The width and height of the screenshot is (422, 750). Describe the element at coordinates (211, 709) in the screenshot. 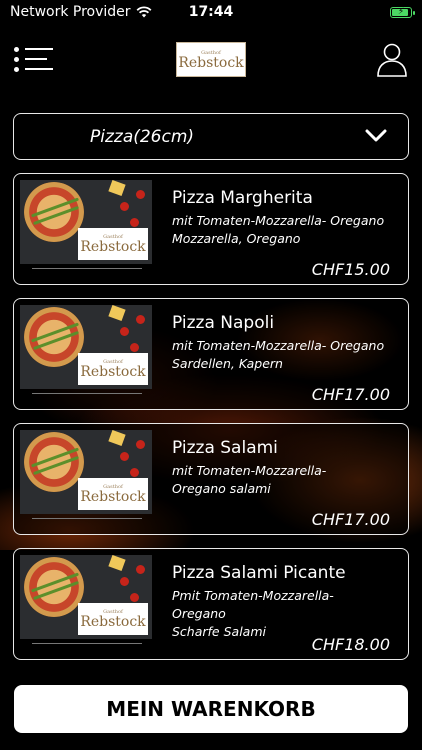

I see `cart-button: MEIN WARENKORB` at that location.